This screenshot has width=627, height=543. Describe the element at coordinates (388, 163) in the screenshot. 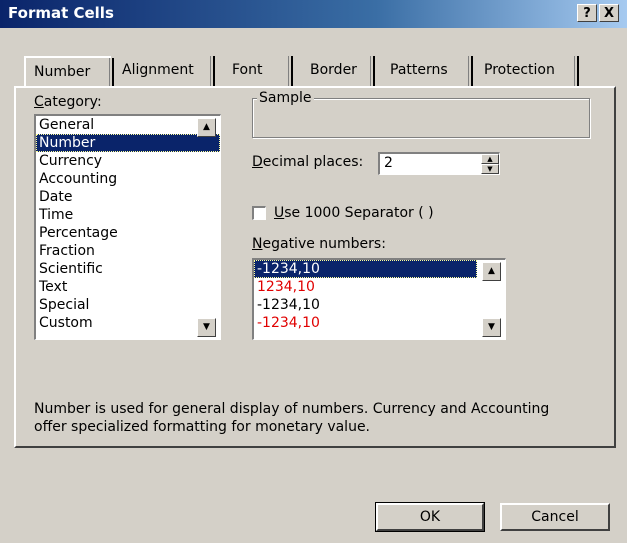

I see `decimal-places-value: 2` at that location.